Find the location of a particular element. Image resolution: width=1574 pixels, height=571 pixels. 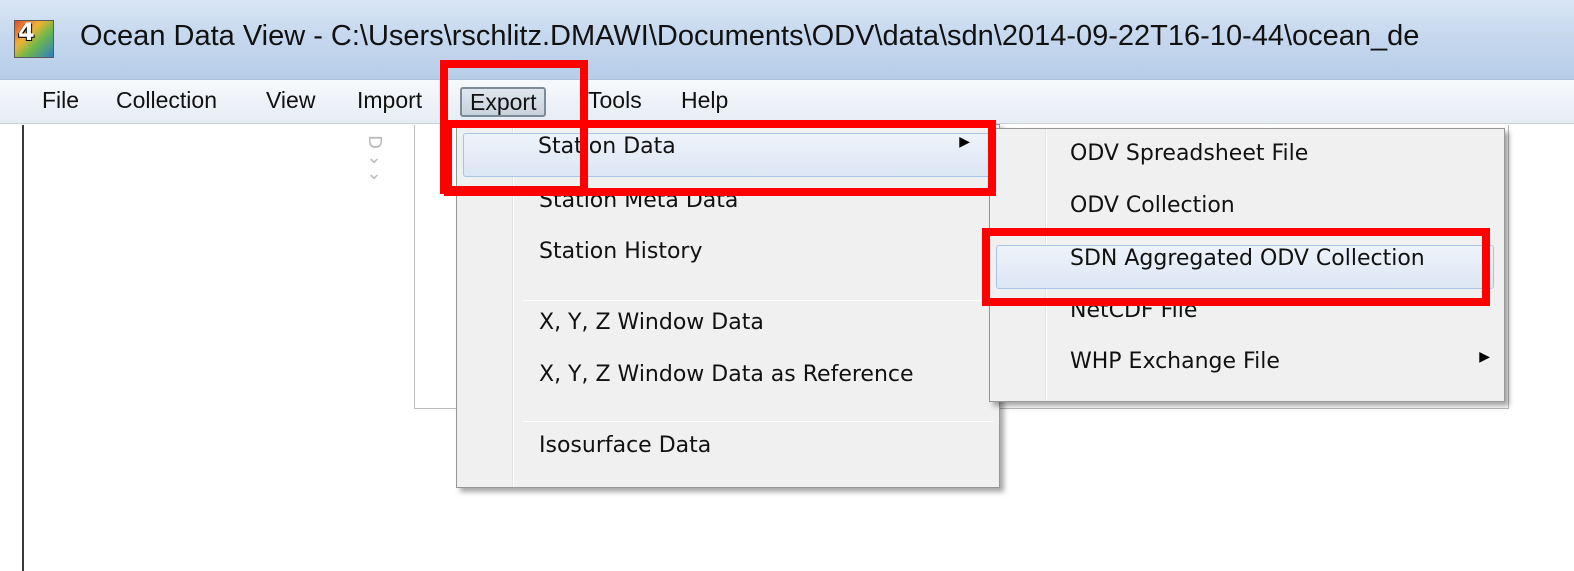

menu-item-xyz-window-data: X, Y, Z Window Data is located at coordinates (651, 332).